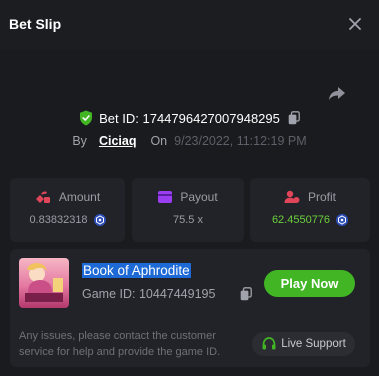  What do you see at coordinates (42, 197) in the screenshot?
I see `amount-icon` at bounding box center [42, 197].